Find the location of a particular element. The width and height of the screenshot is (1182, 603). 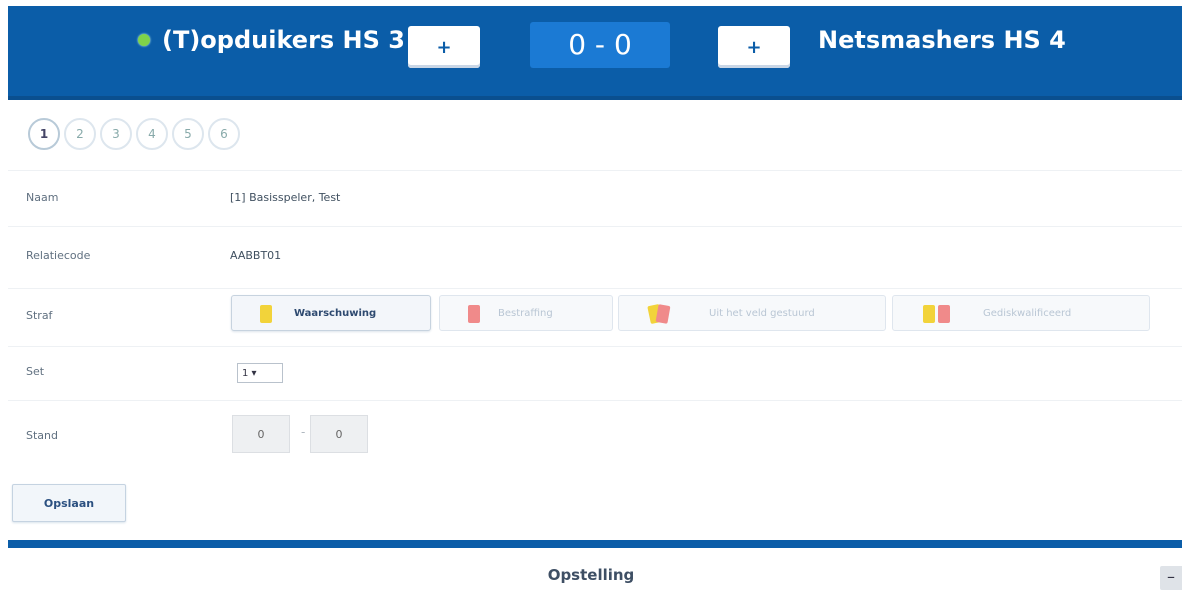

name-row: Naam [1] Basisspeler, Test is located at coordinates (595, 198).